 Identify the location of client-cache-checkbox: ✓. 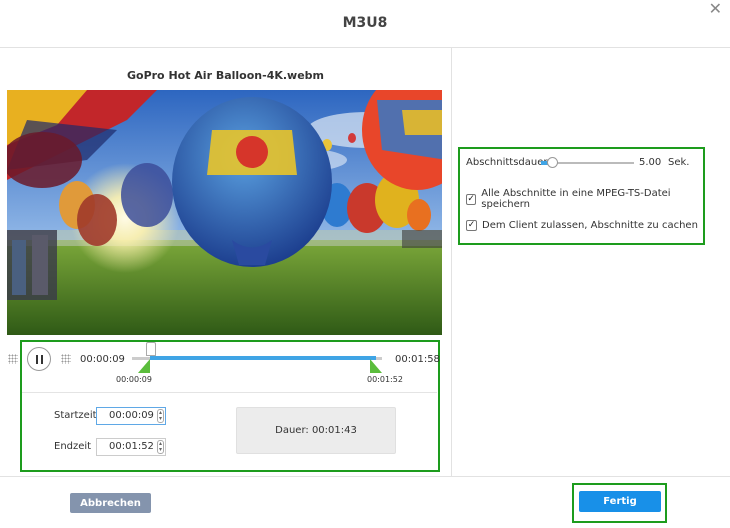
(471, 225).